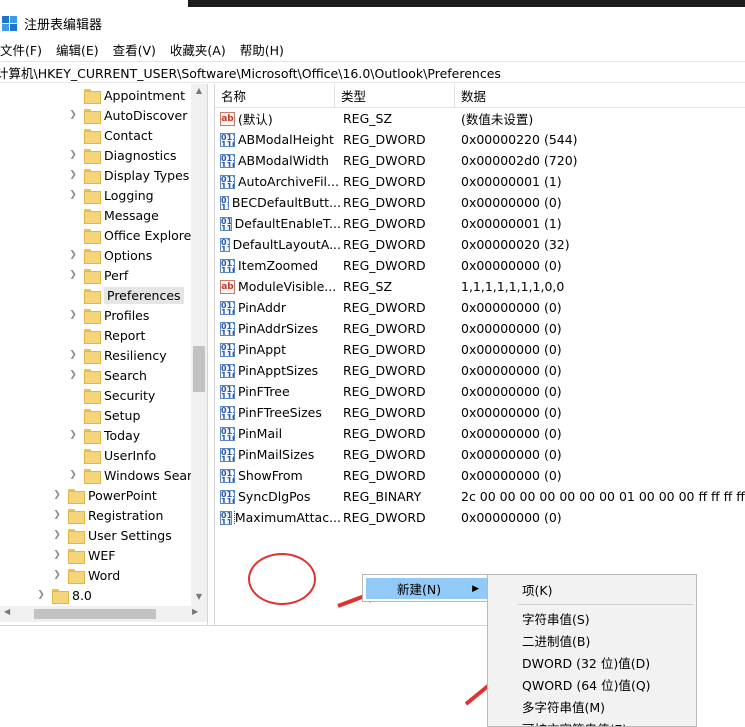  Describe the element at coordinates (592, 640) in the screenshot. I see `submenu-binary-value: 二进制值(B)` at that location.